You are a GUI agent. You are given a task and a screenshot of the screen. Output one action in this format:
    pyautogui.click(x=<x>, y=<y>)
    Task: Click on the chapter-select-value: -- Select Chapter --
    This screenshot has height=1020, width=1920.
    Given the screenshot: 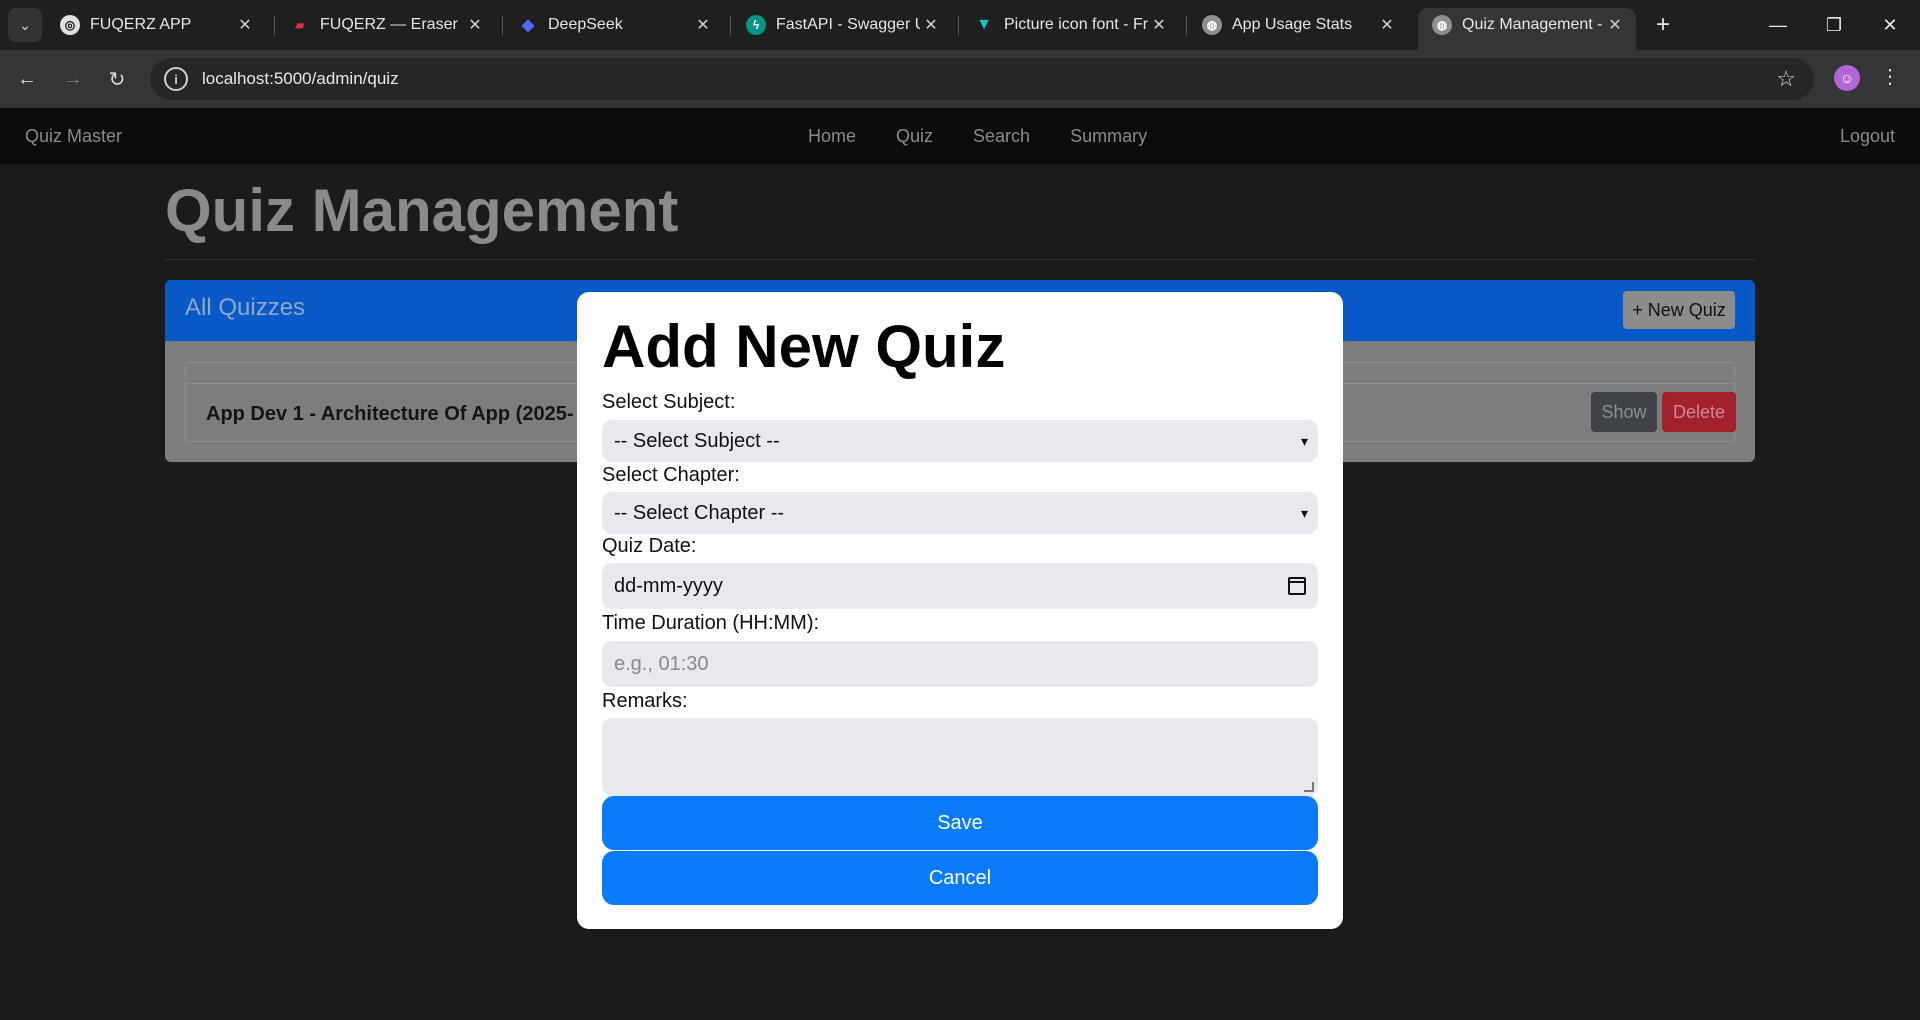 What is the action you would take?
    pyautogui.click(x=699, y=512)
    